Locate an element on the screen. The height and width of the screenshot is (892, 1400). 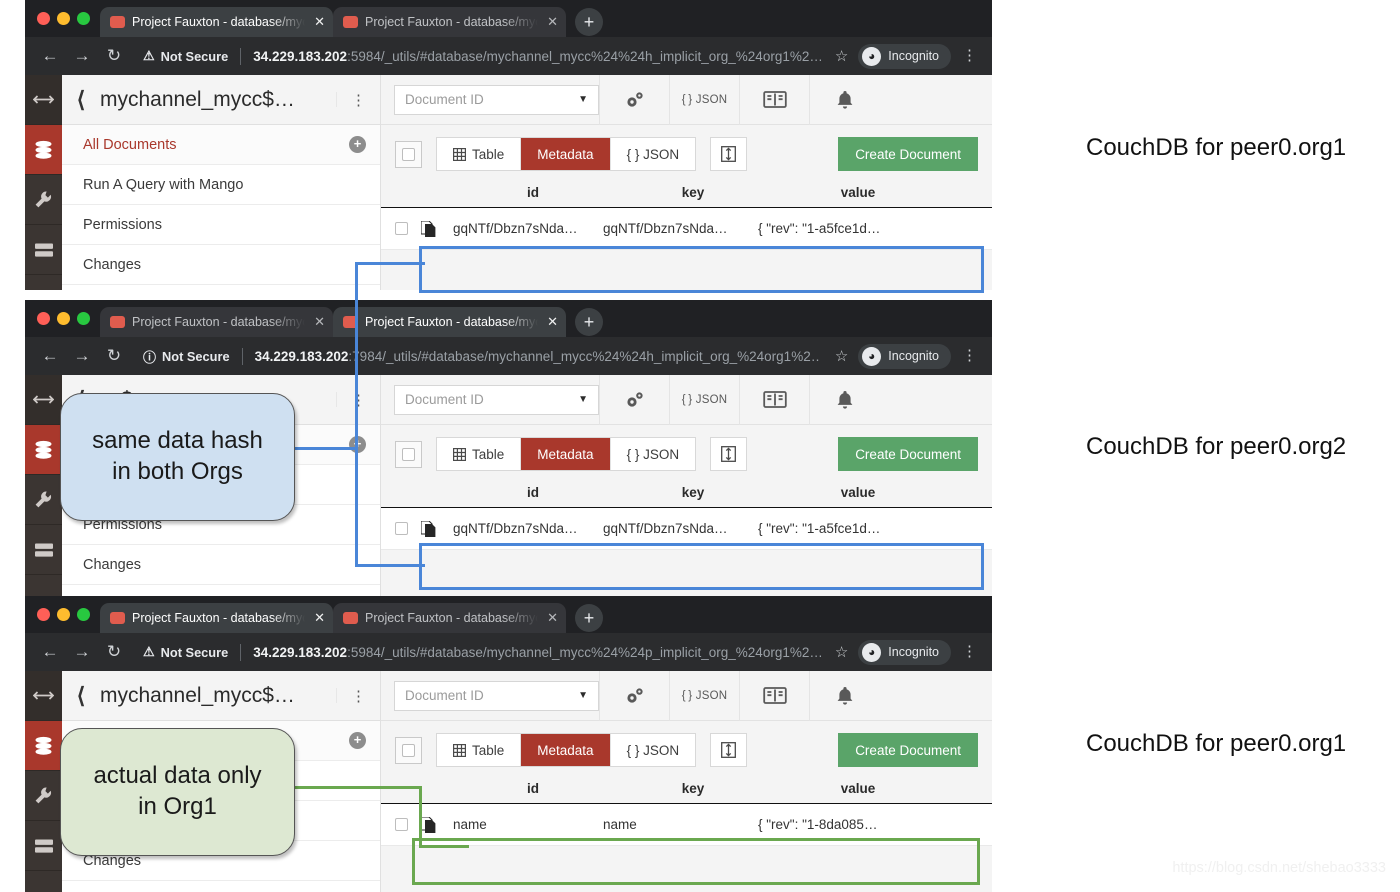
back-chevron-icon: ⟨ is located at coordinates (81, 100).